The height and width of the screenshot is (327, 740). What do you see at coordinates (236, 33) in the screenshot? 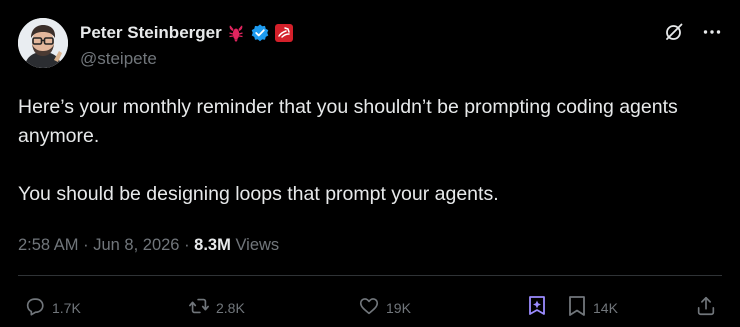
I see `lobster-icon` at bounding box center [236, 33].